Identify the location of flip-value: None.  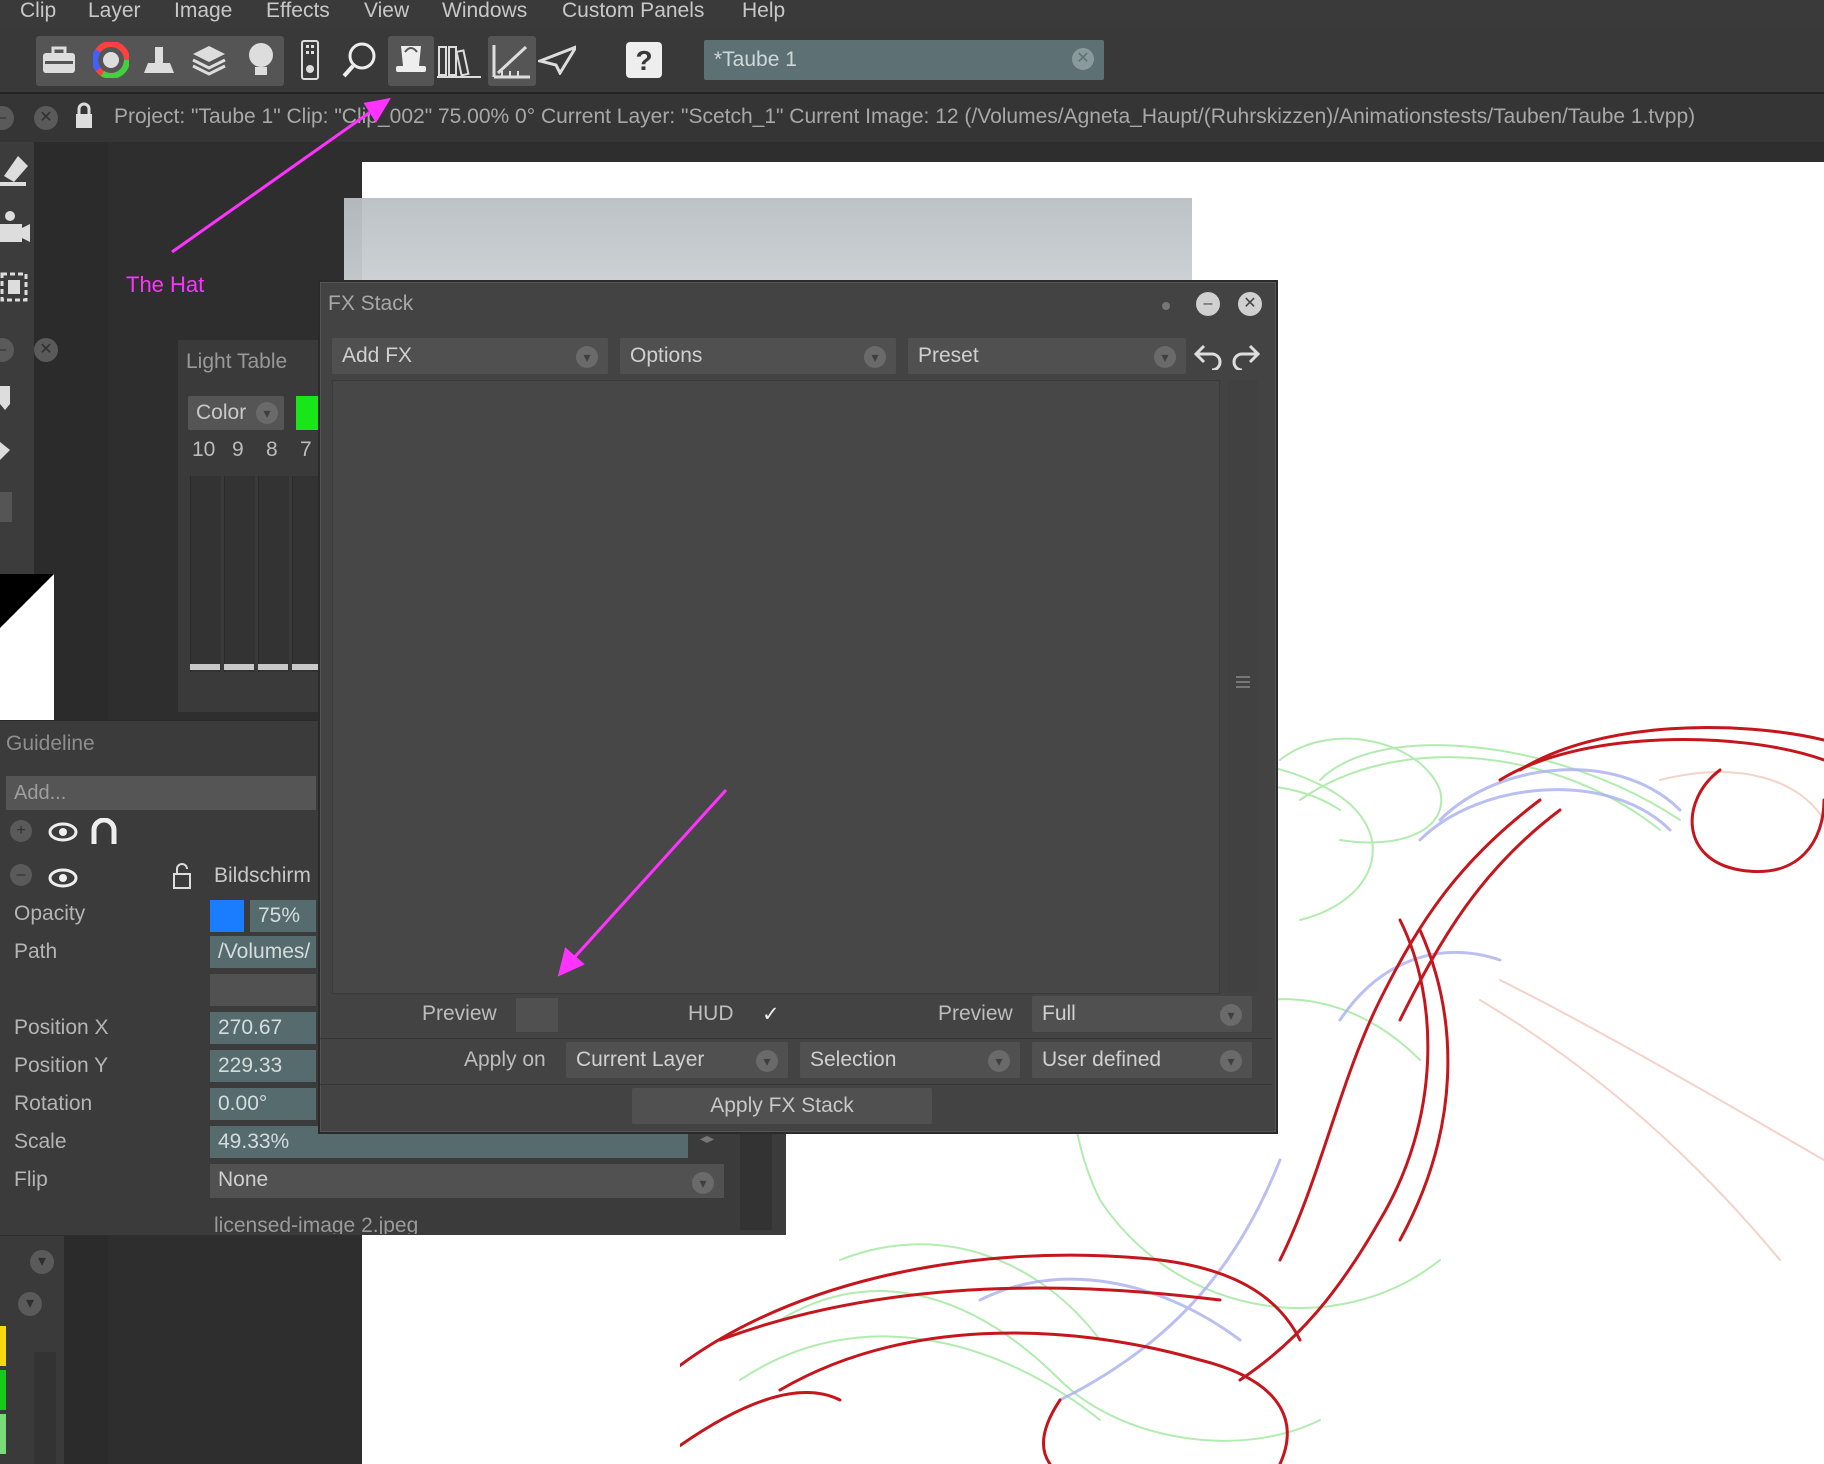
(243, 1179).